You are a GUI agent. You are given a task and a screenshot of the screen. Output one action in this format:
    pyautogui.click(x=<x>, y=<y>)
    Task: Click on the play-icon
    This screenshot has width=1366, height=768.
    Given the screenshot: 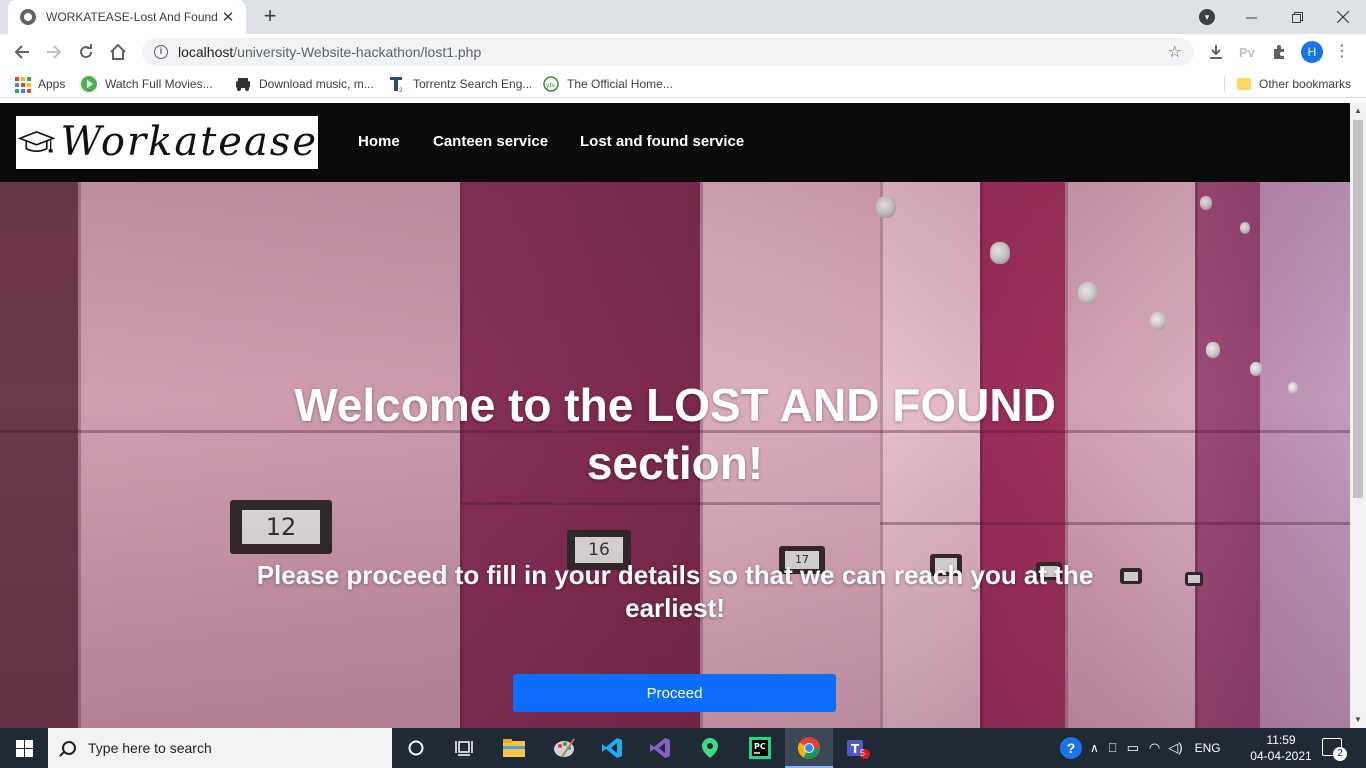 What is the action you would take?
    pyautogui.click(x=89, y=84)
    